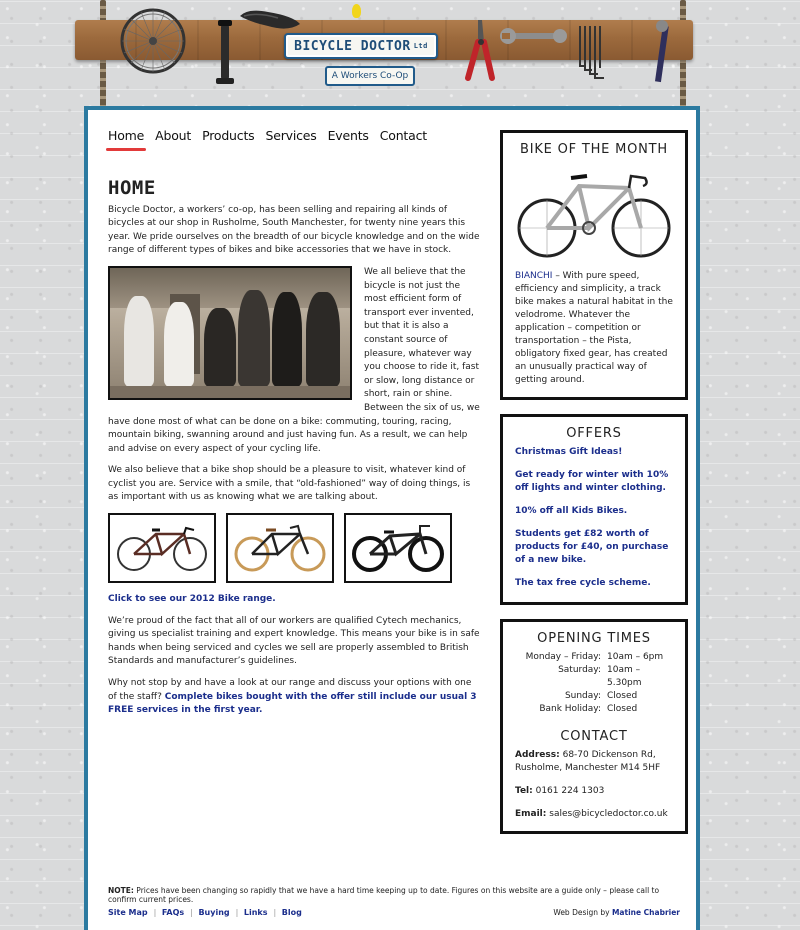 This screenshot has height=930, width=800. I want to click on footer-links: Site Map | FAQs | Buying | Links | Blog, so click(205, 912).